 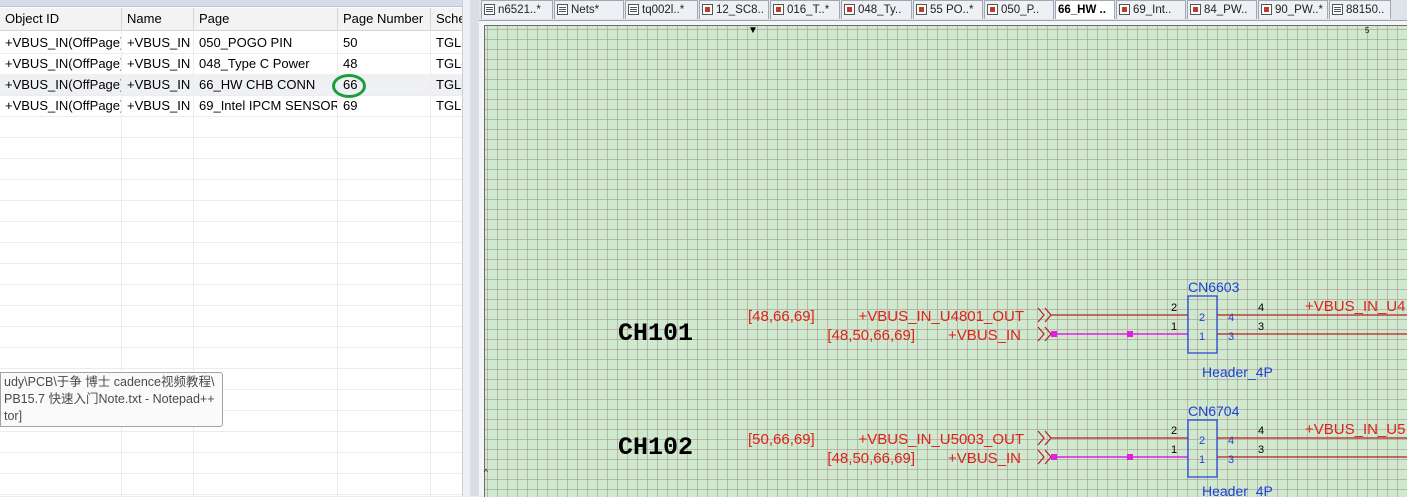 What do you see at coordinates (655, 447) in the screenshot?
I see `block-label: CH102` at bounding box center [655, 447].